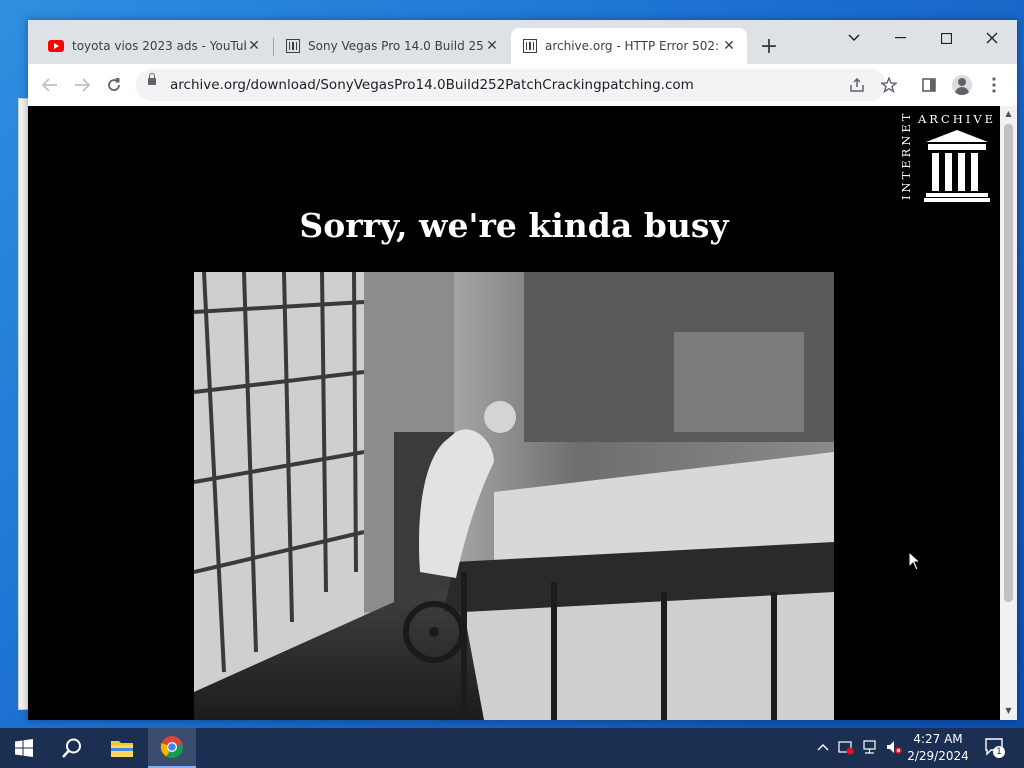  I want to click on side-panel-button, so click(929, 85).